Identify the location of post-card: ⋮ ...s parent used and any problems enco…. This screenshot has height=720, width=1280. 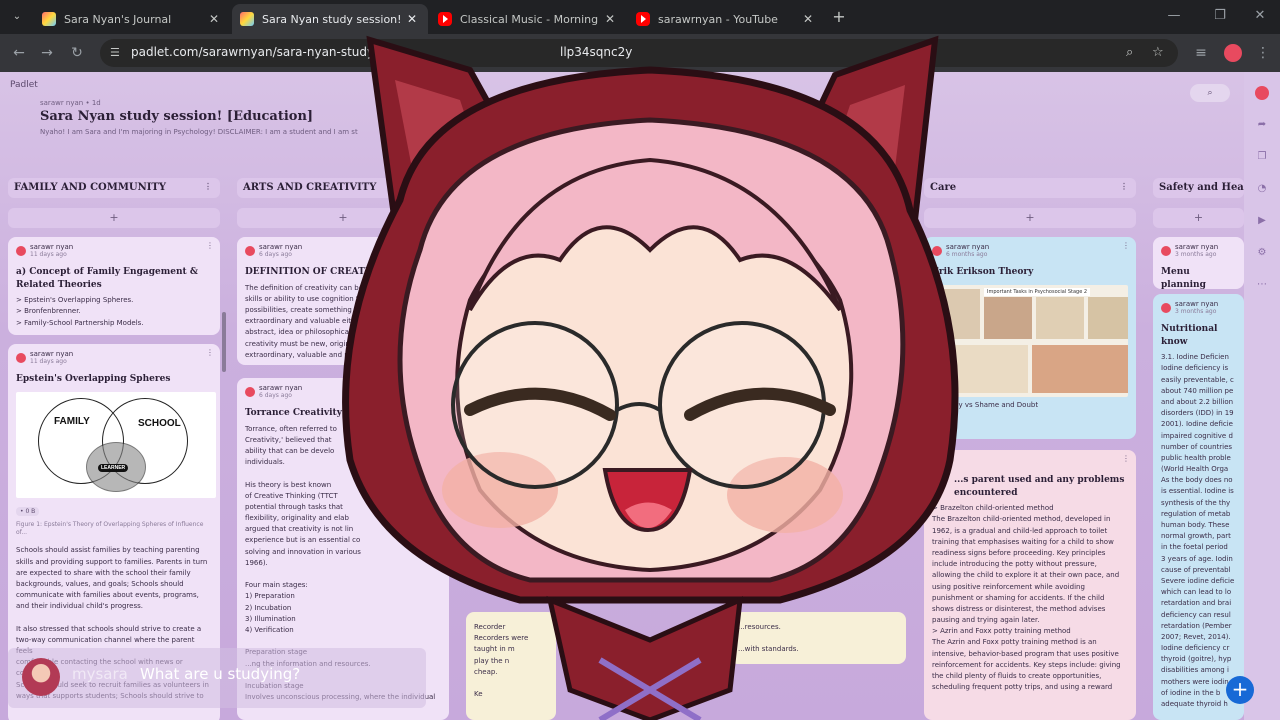
(1030, 585).